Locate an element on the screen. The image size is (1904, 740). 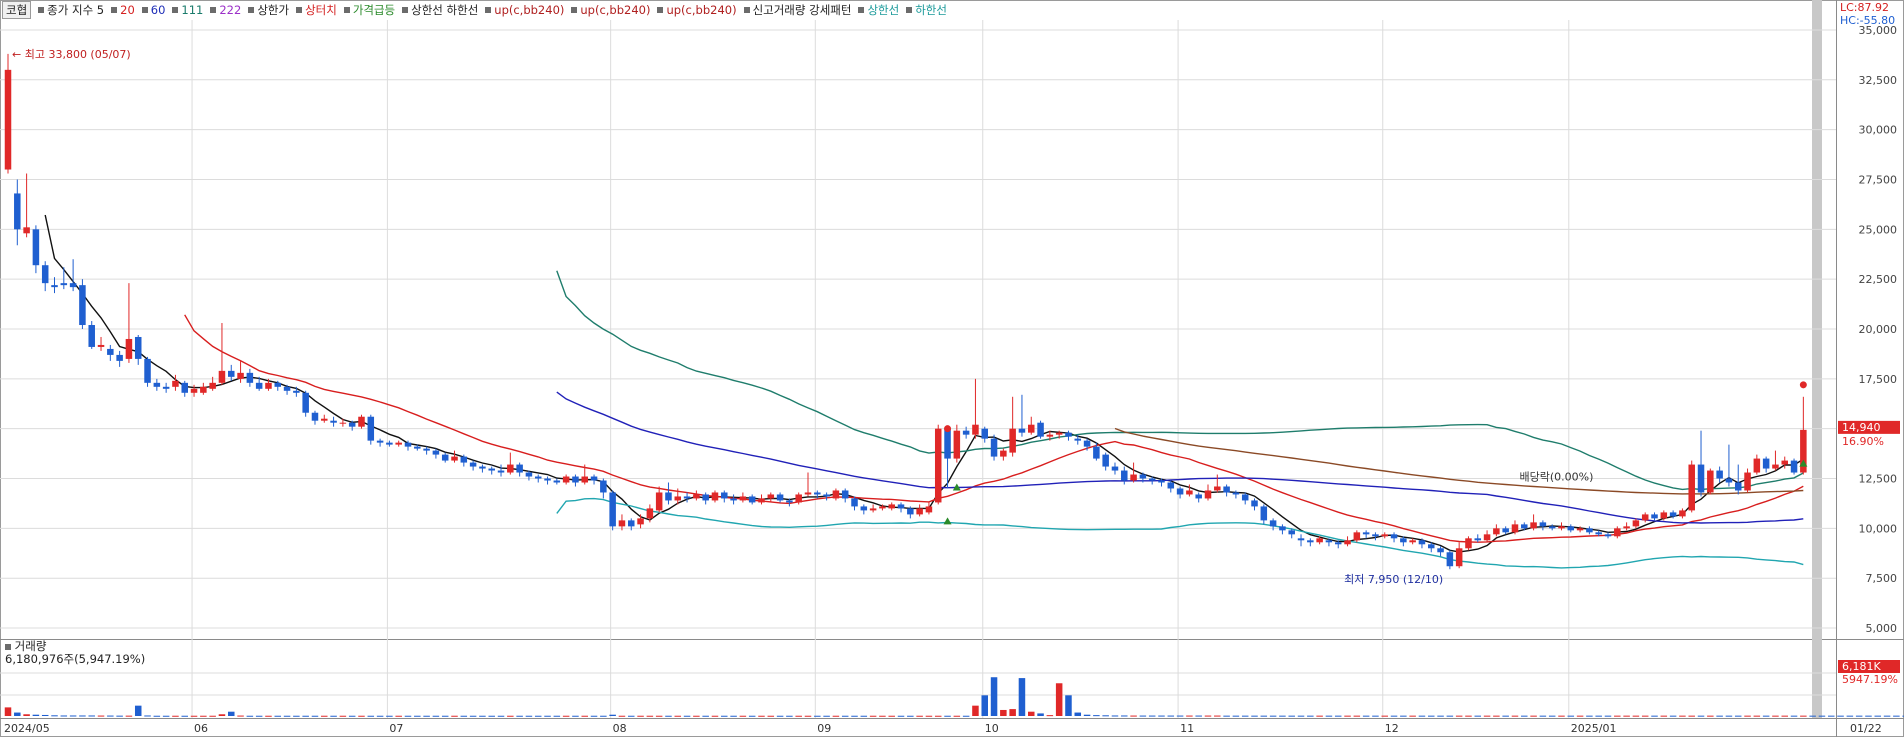
x-tick-label: 06 is located at coordinates (201, 728).